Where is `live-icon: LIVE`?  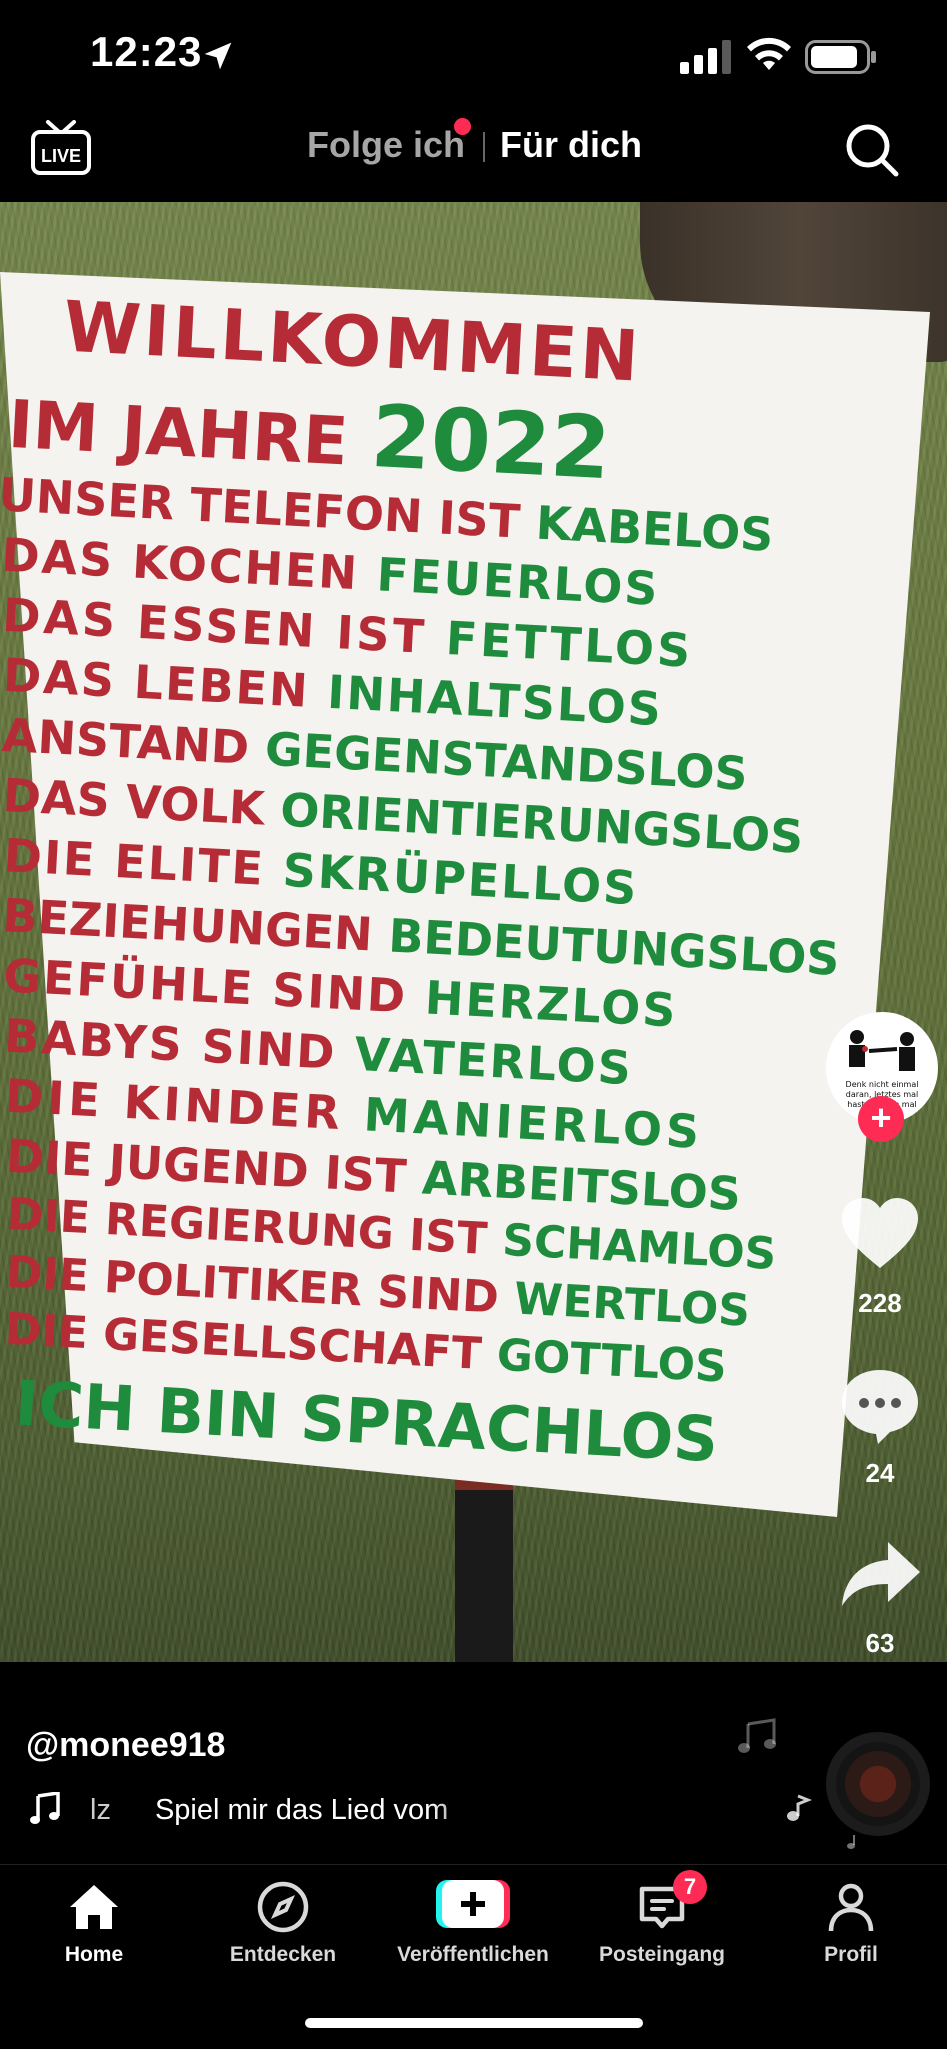 live-icon: LIVE is located at coordinates (61, 148).